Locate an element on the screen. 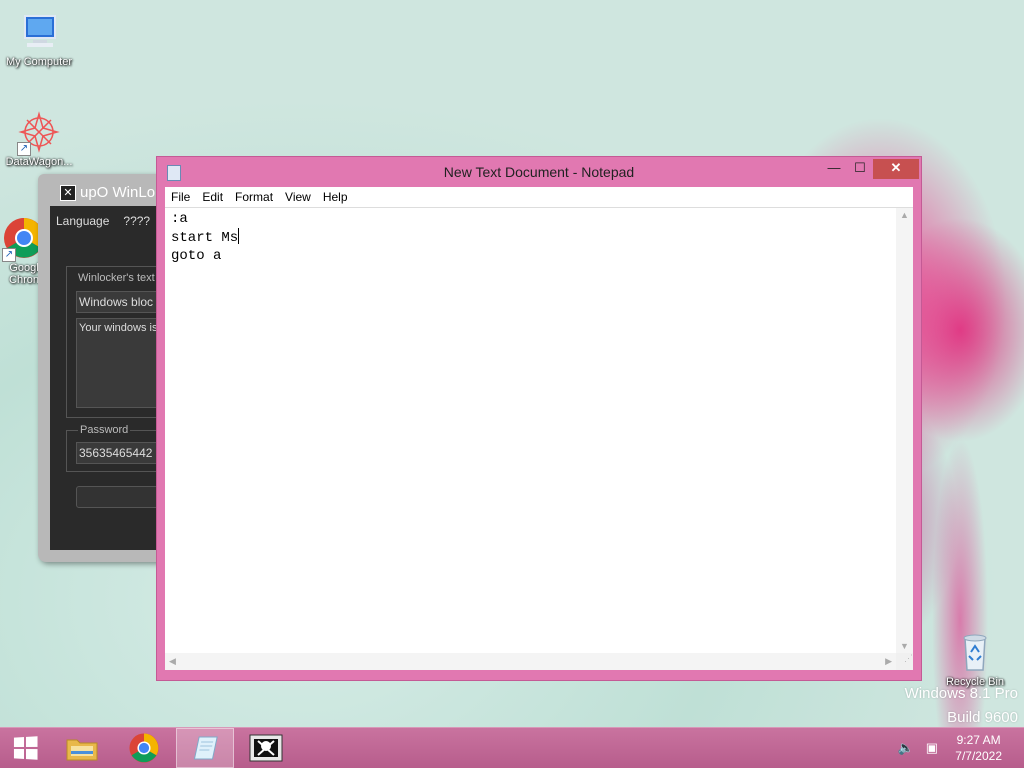 This screenshot has height=768, width=1024. text-caret is located at coordinates (239, 236).